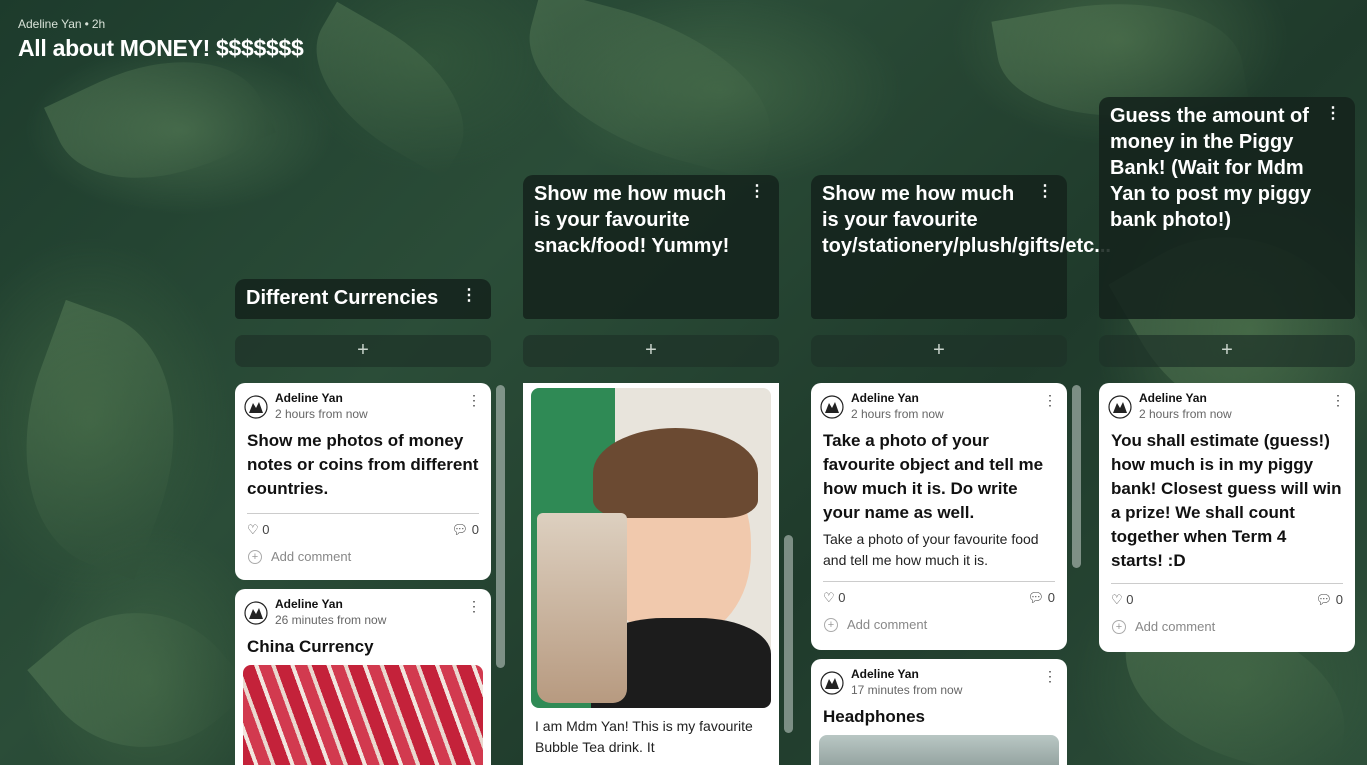  I want to click on post-subject: China Currency, so click(310, 646).